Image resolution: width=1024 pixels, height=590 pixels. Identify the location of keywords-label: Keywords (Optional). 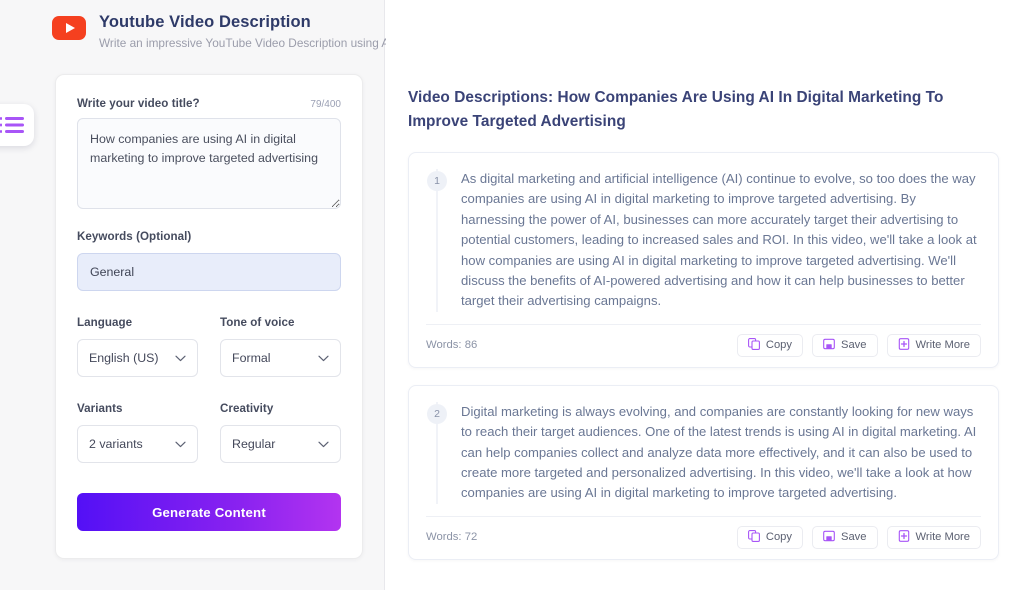
(134, 236).